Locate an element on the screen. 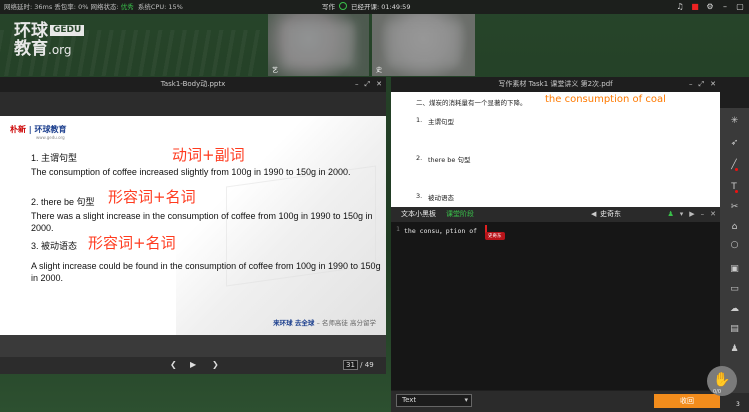 Image resolution: width=749 pixels, height=412 pixels. prev-page-icon: ❮ is located at coordinates (173, 364).